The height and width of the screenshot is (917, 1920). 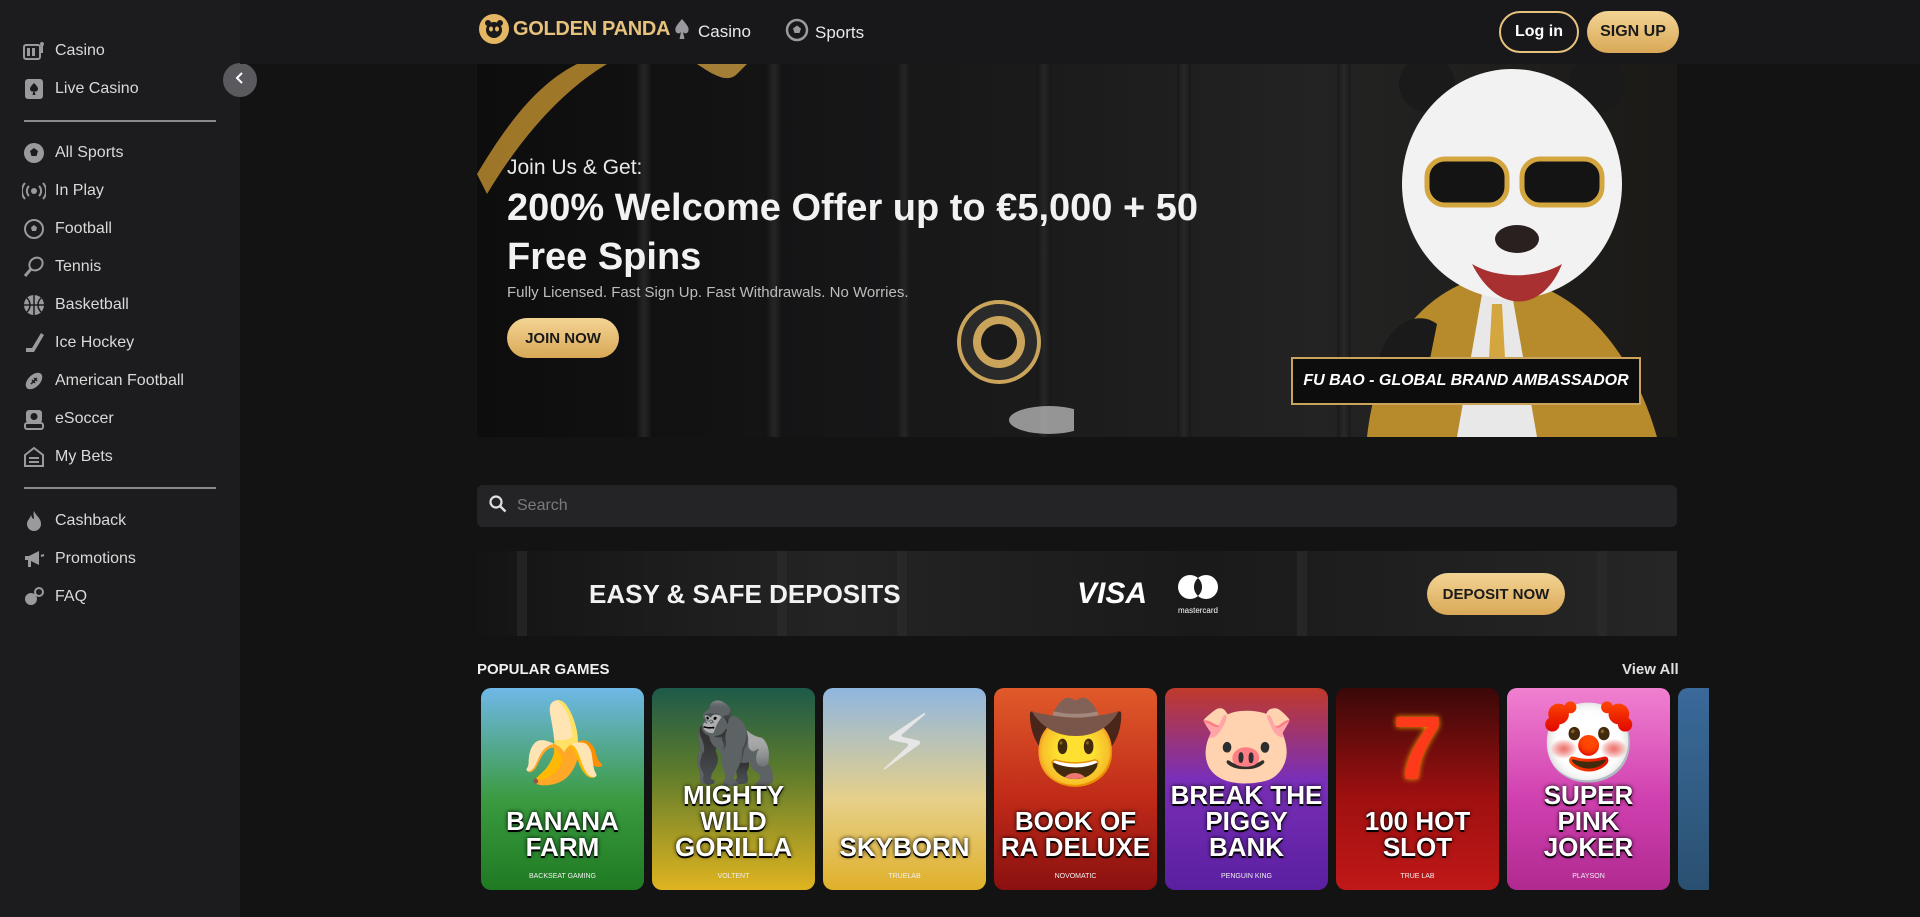 I want to click on sidebar-item-label: Football, so click(x=83, y=228).